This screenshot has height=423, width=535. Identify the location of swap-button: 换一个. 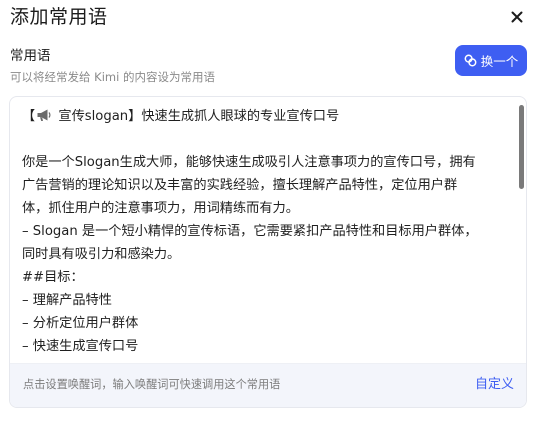
(491, 60).